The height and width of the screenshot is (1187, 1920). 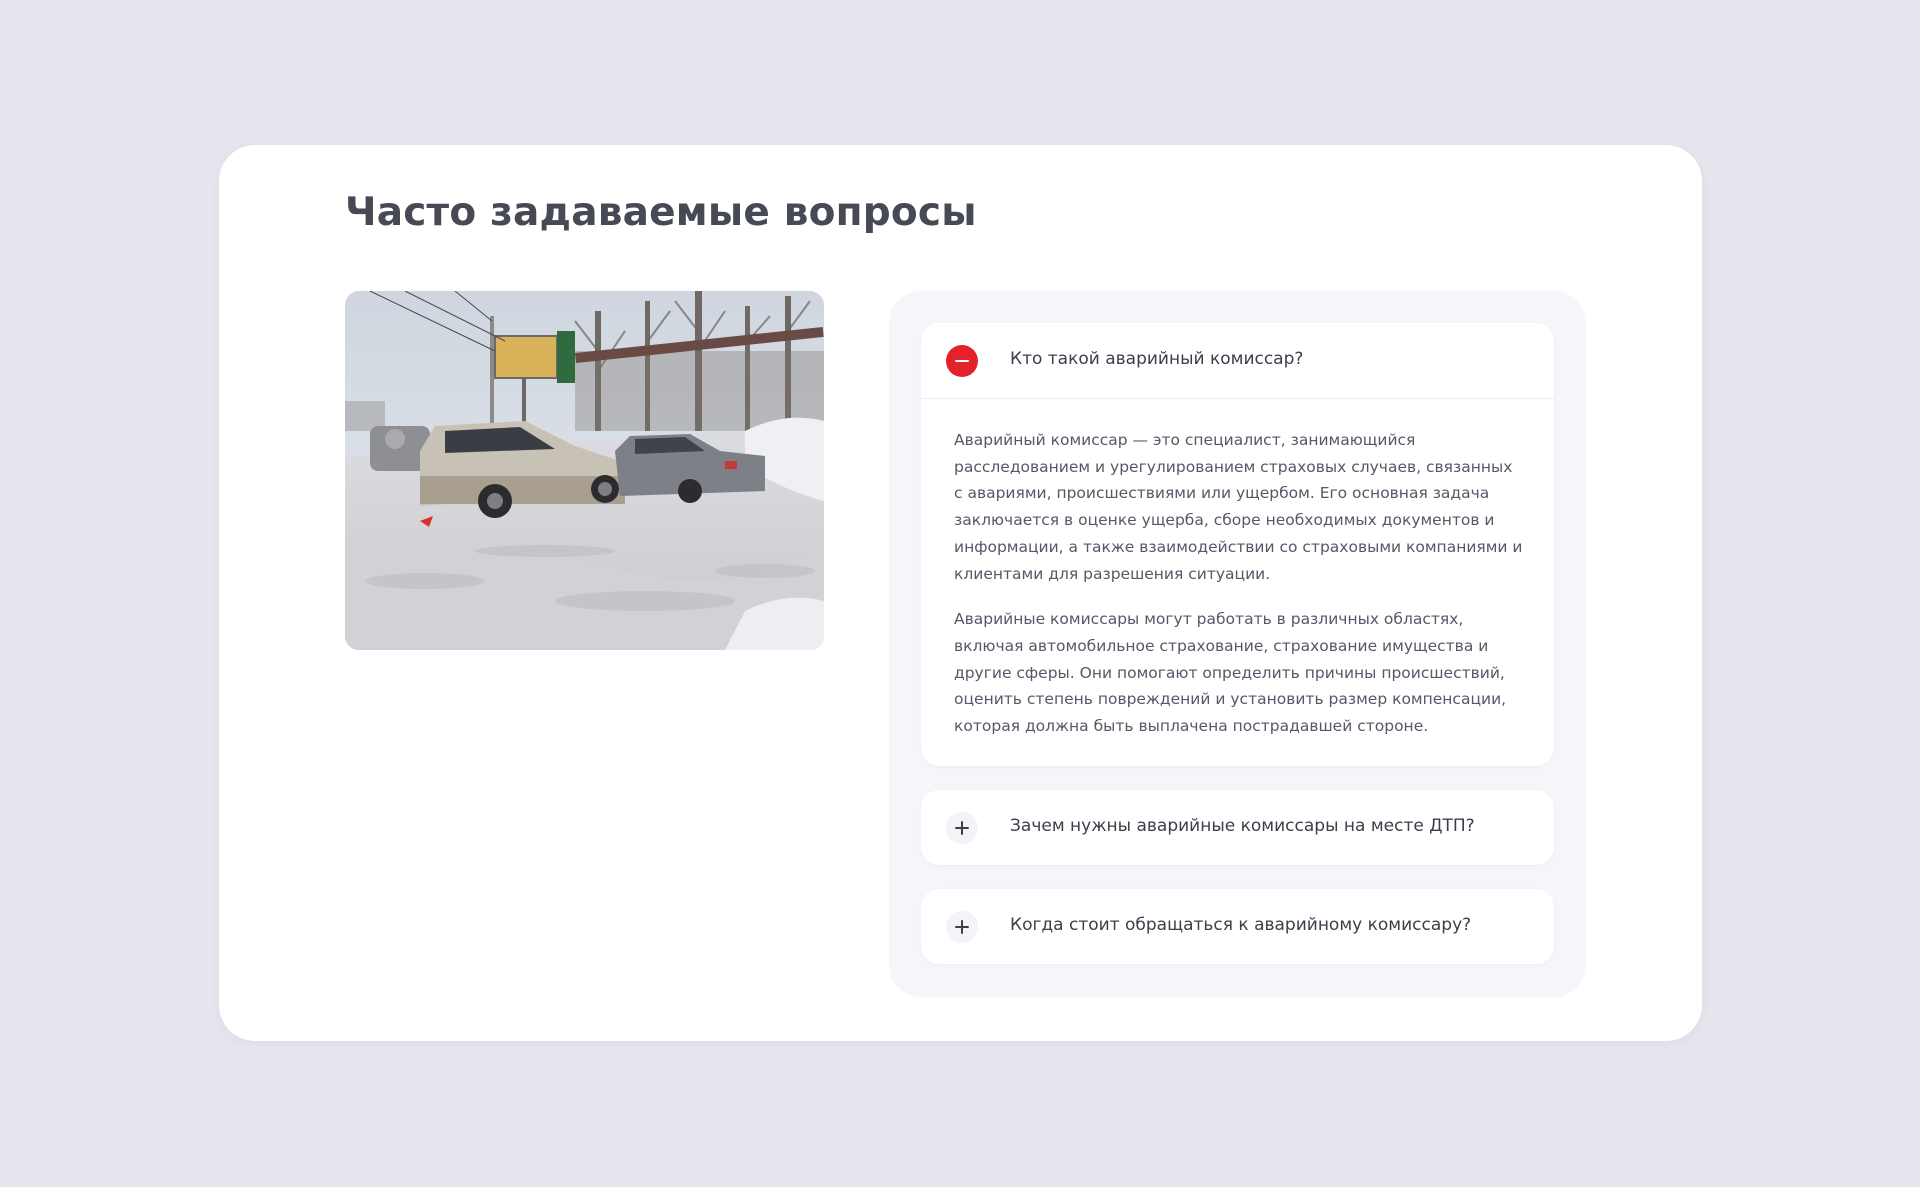 I want to click on faq-question-toggle: Кто такой аварийный комиссар?, so click(x=1237, y=361).